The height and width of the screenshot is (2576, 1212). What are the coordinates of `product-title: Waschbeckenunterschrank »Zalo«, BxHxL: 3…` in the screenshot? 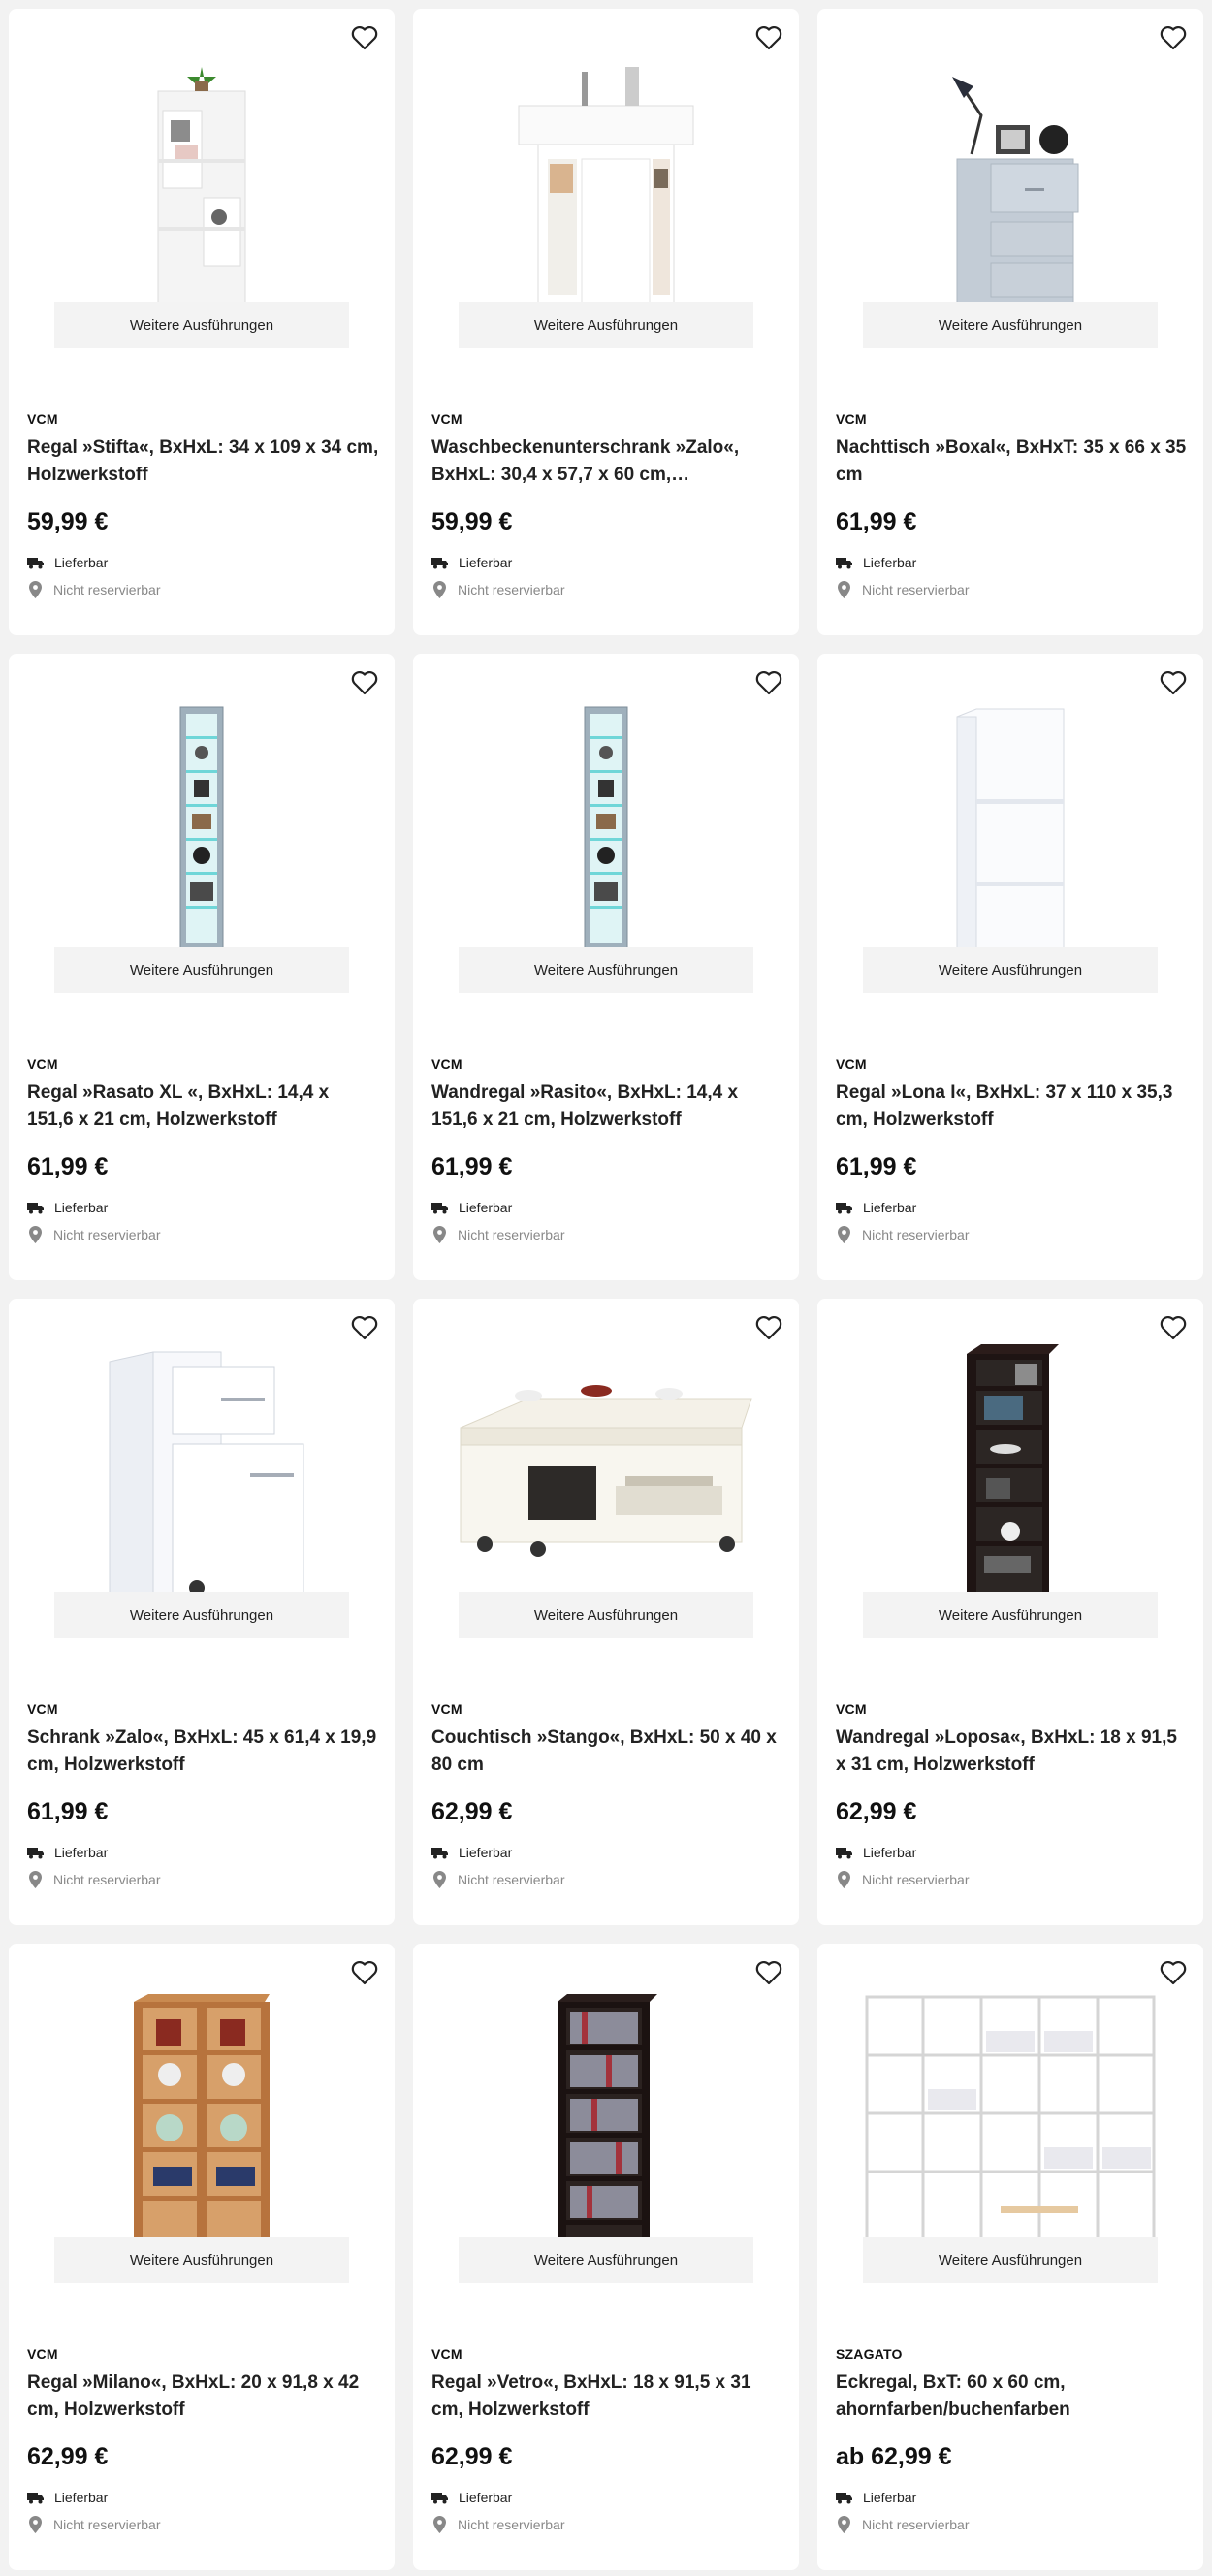 It's located at (607, 462).